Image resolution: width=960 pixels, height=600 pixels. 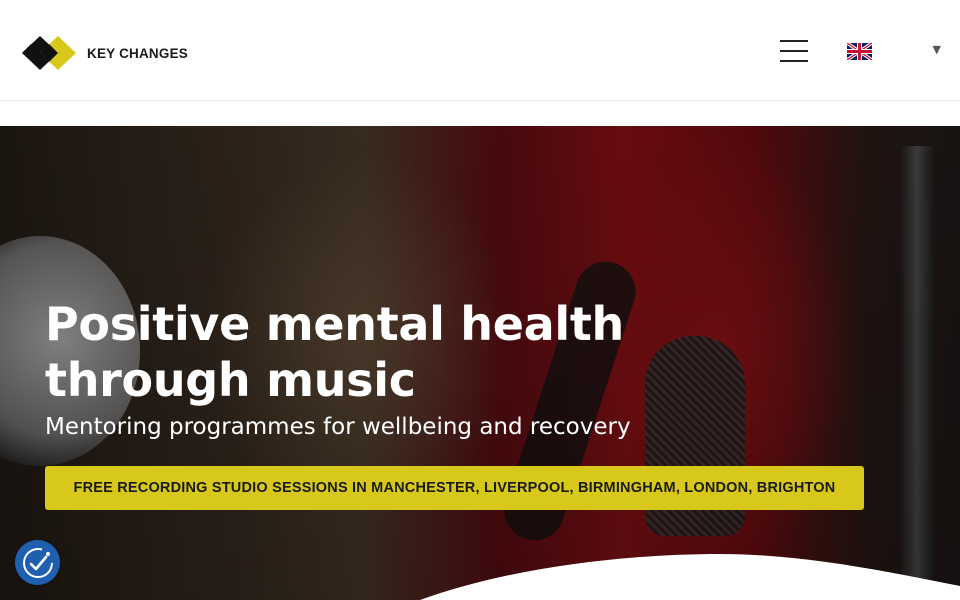 I want to click on hero-title-line-2: through music, so click(x=230, y=380).